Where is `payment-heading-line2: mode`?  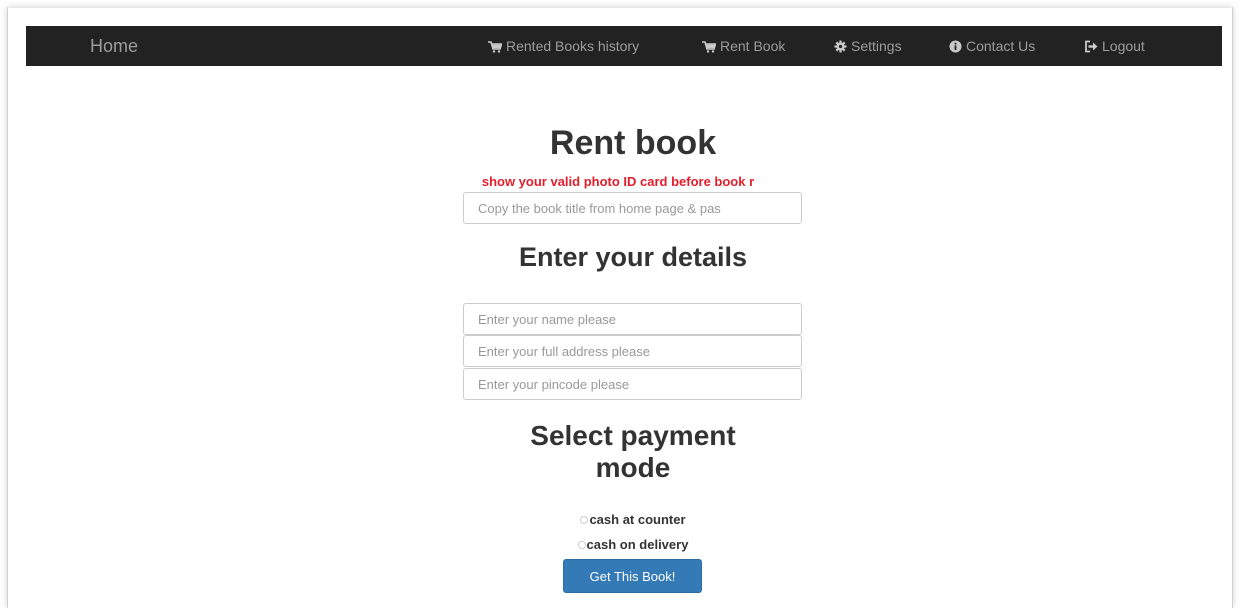 payment-heading-line2: mode is located at coordinates (633, 467).